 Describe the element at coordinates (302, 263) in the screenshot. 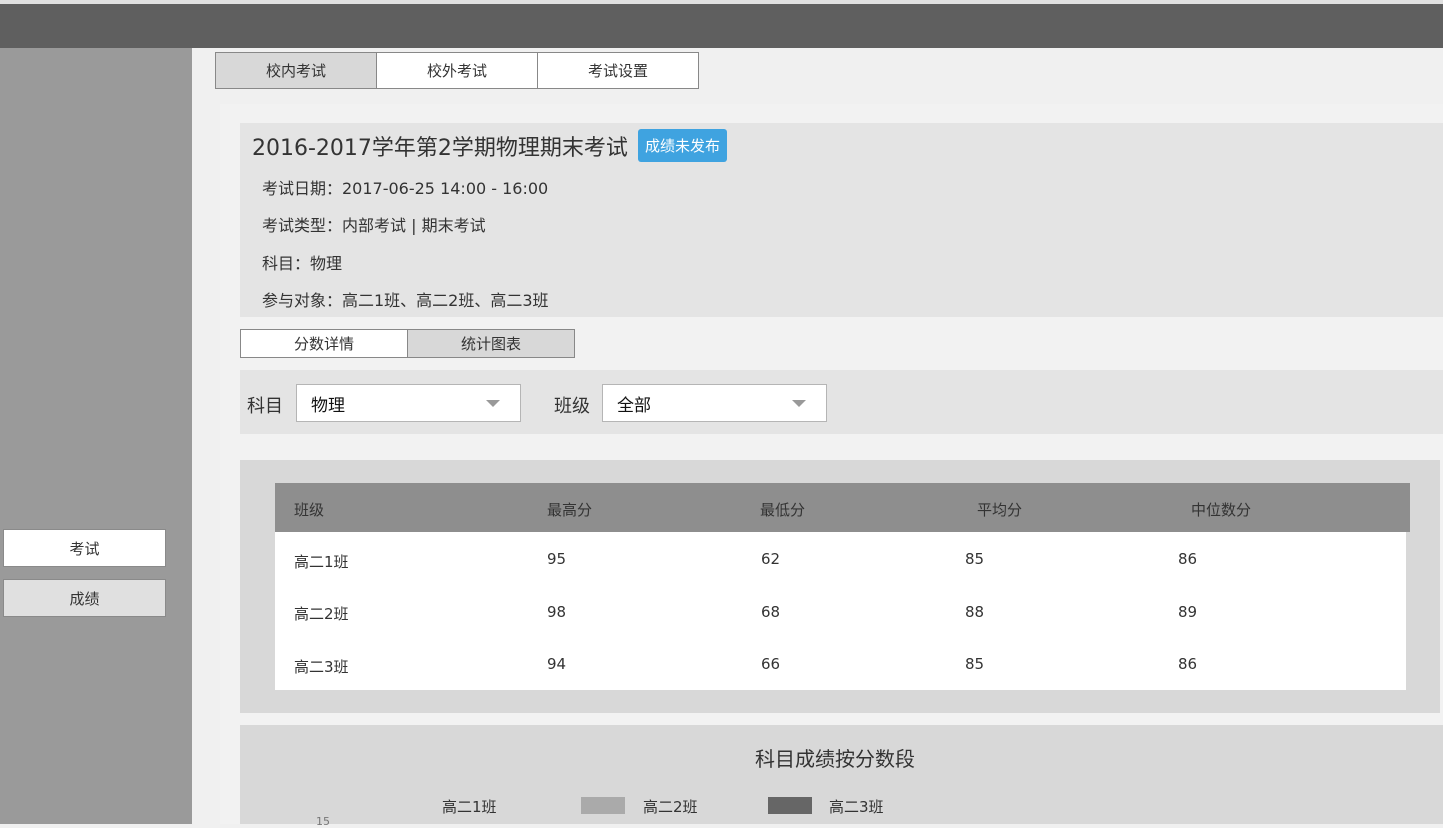

I see `exam-subject: 科目：物理` at that location.